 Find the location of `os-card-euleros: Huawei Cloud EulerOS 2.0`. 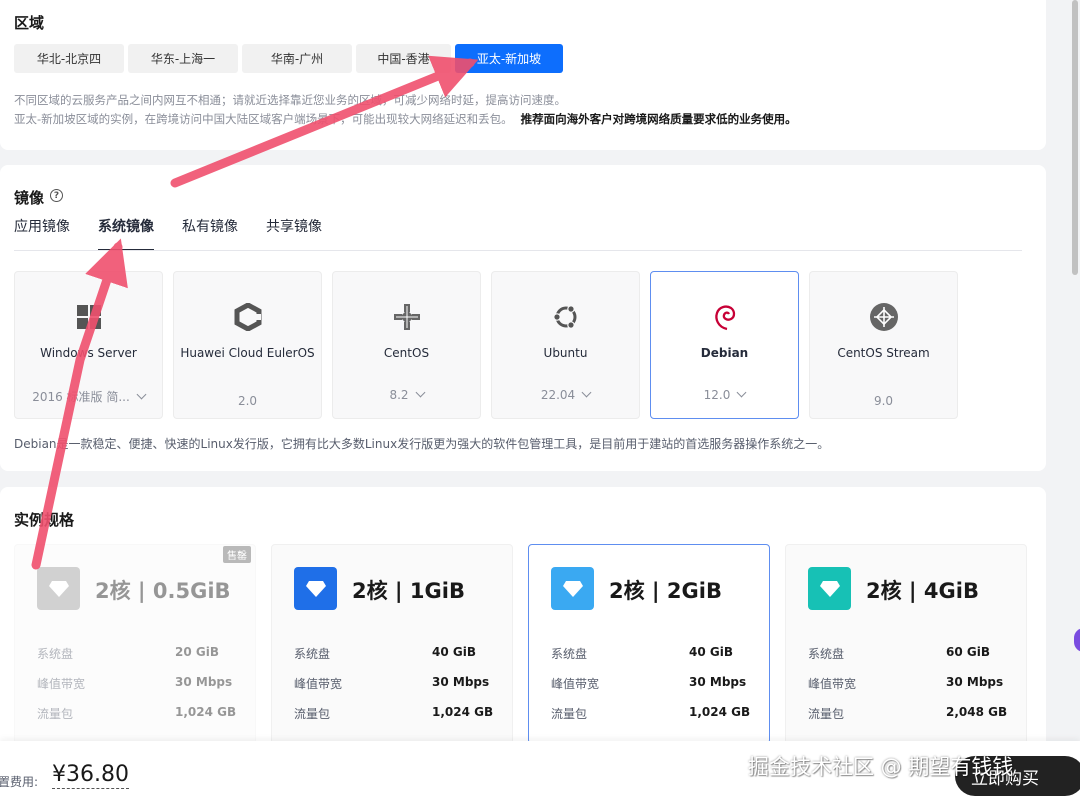

os-card-euleros: Huawei Cloud EulerOS 2.0 is located at coordinates (247, 345).